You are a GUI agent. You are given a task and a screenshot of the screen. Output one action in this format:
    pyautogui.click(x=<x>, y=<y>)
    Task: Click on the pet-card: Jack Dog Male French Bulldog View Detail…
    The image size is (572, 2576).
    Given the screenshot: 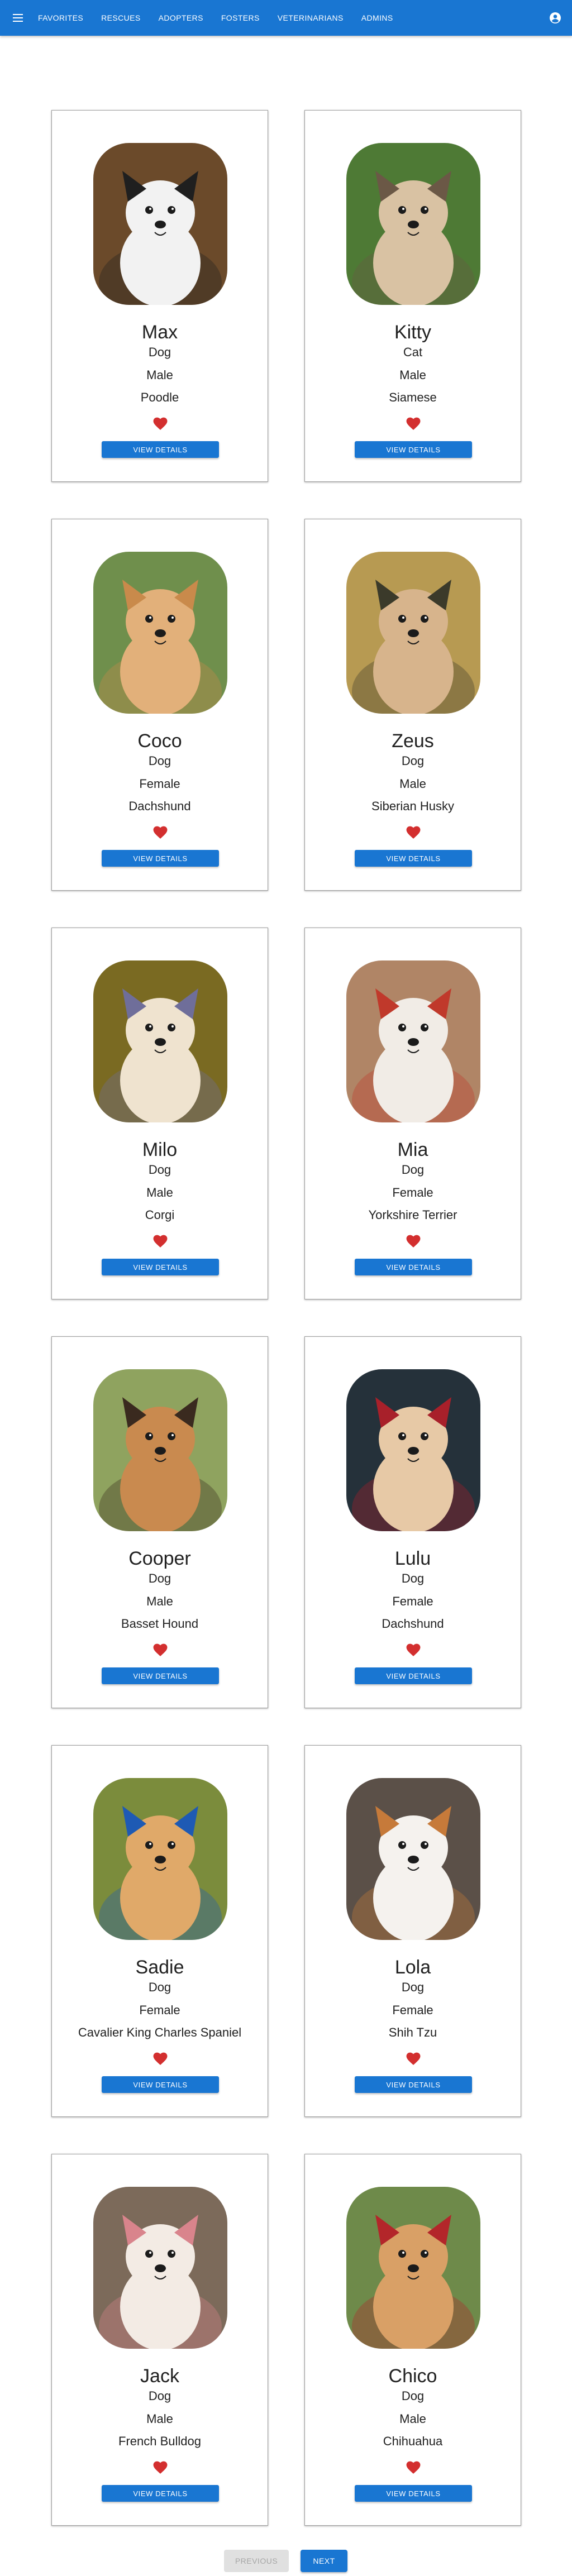 What is the action you would take?
    pyautogui.click(x=159, y=2340)
    